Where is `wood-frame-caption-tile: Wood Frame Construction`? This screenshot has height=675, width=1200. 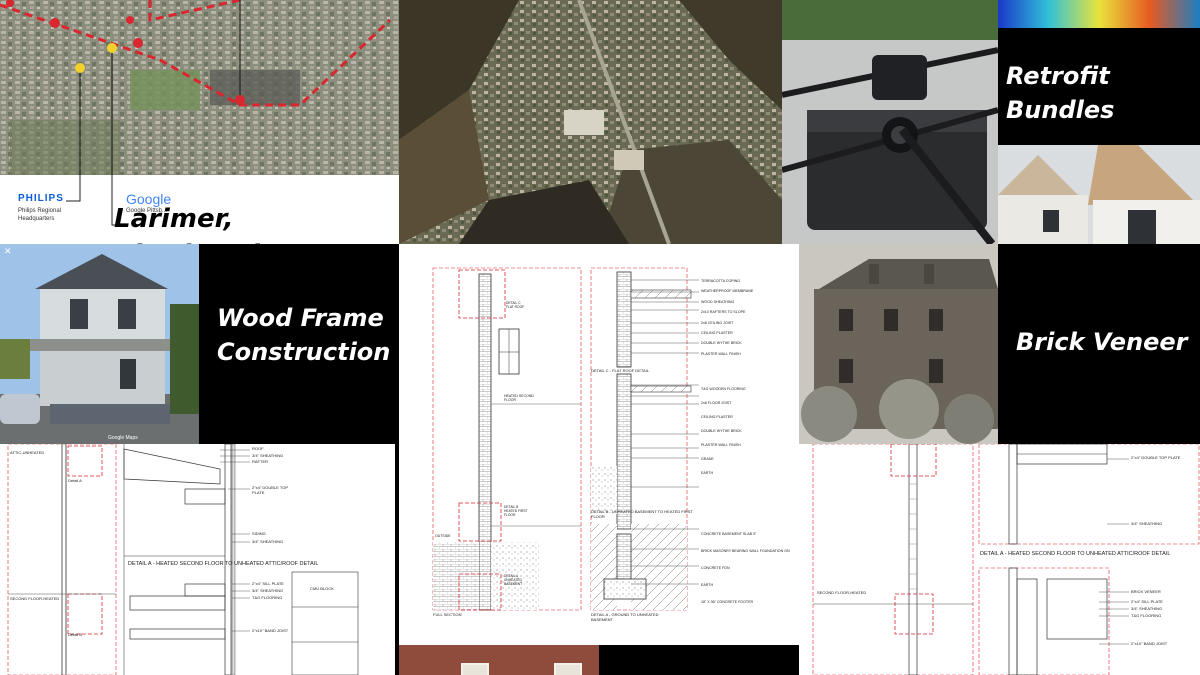 wood-frame-caption-tile: Wood Frame Construction is located at coordinates (299, 344).